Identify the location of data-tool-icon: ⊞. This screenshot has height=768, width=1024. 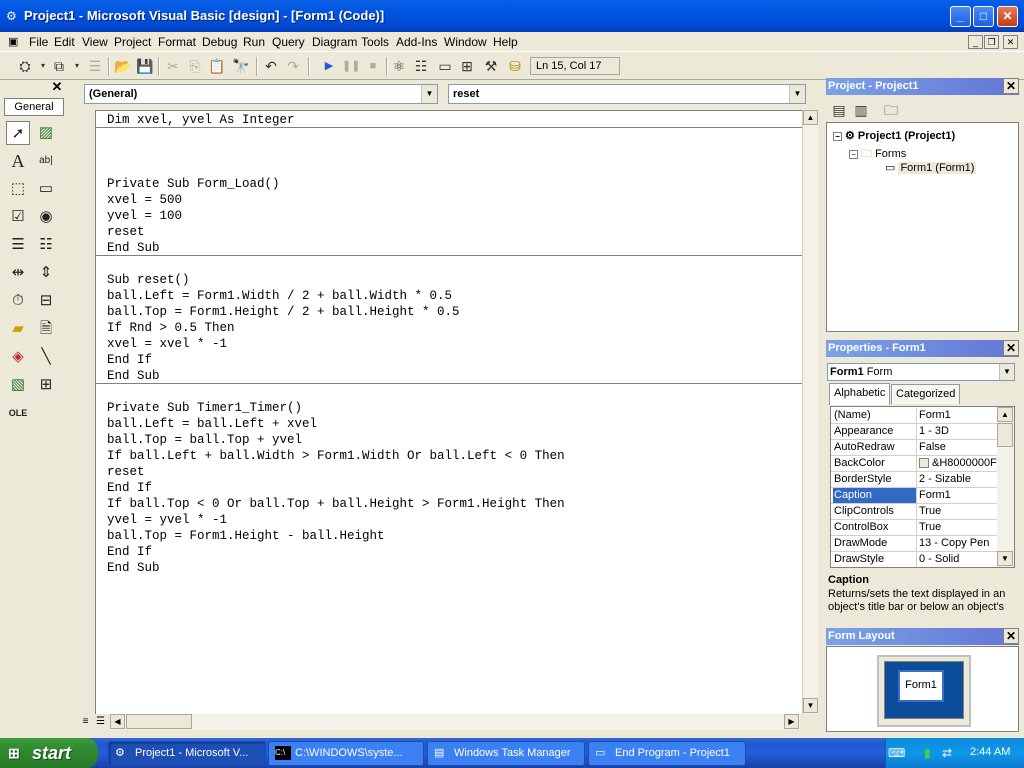
(46, 385).